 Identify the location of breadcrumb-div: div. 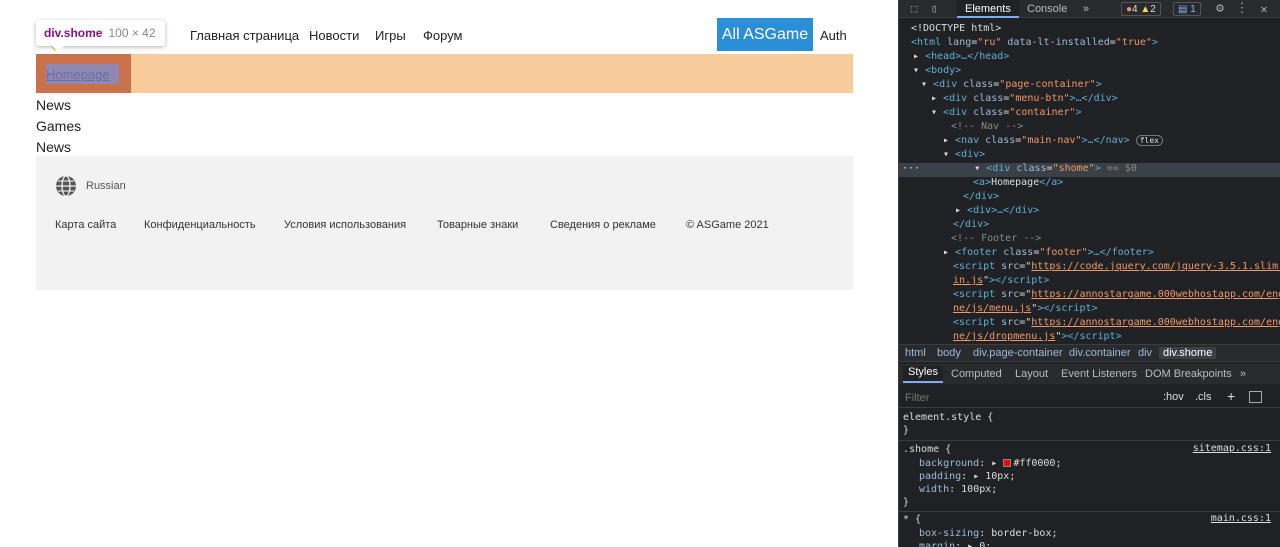
(1145, 353).